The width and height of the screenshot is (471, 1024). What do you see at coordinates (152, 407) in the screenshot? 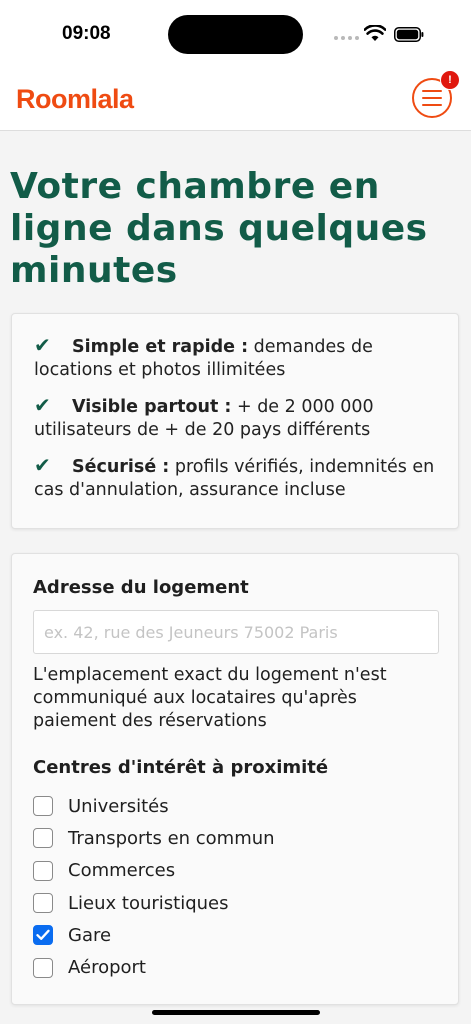
I see `feature-title: Visible partout :` at bounding box center [152, 407].